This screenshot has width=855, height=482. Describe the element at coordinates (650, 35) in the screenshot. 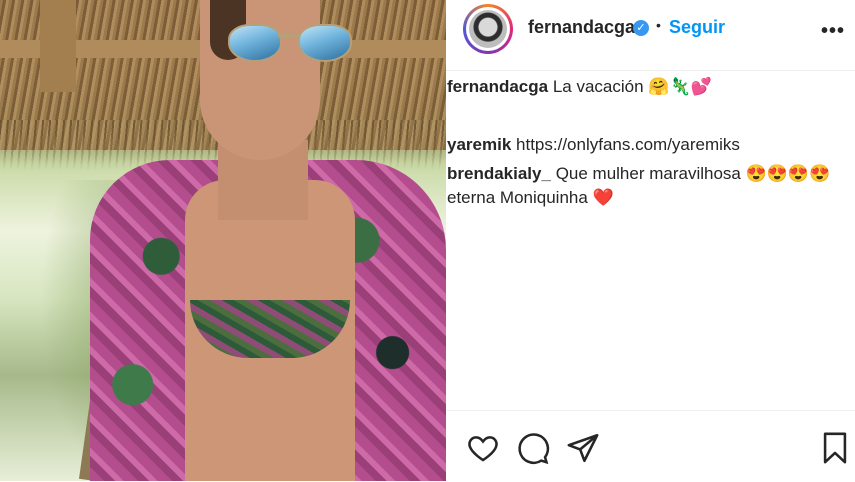

I see `post-header: fernandacga ✓ • Seguir •••` at that location.